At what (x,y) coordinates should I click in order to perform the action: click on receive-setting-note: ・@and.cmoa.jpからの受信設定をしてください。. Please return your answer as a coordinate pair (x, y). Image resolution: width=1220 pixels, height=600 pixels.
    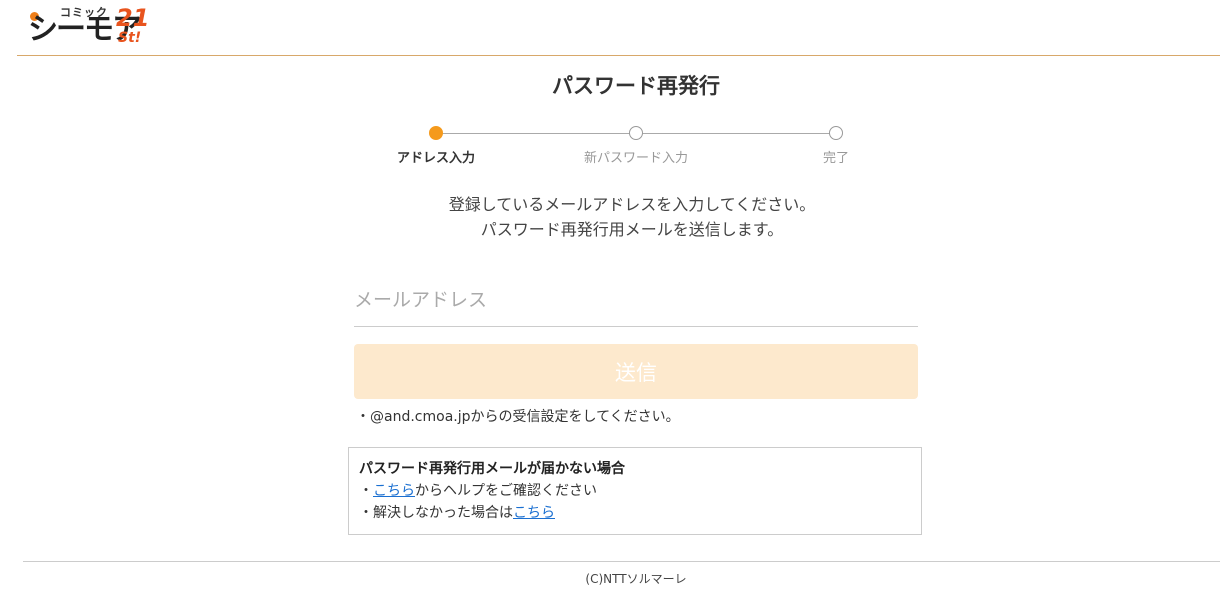
    Looking at the image, I should click on (518, 417).